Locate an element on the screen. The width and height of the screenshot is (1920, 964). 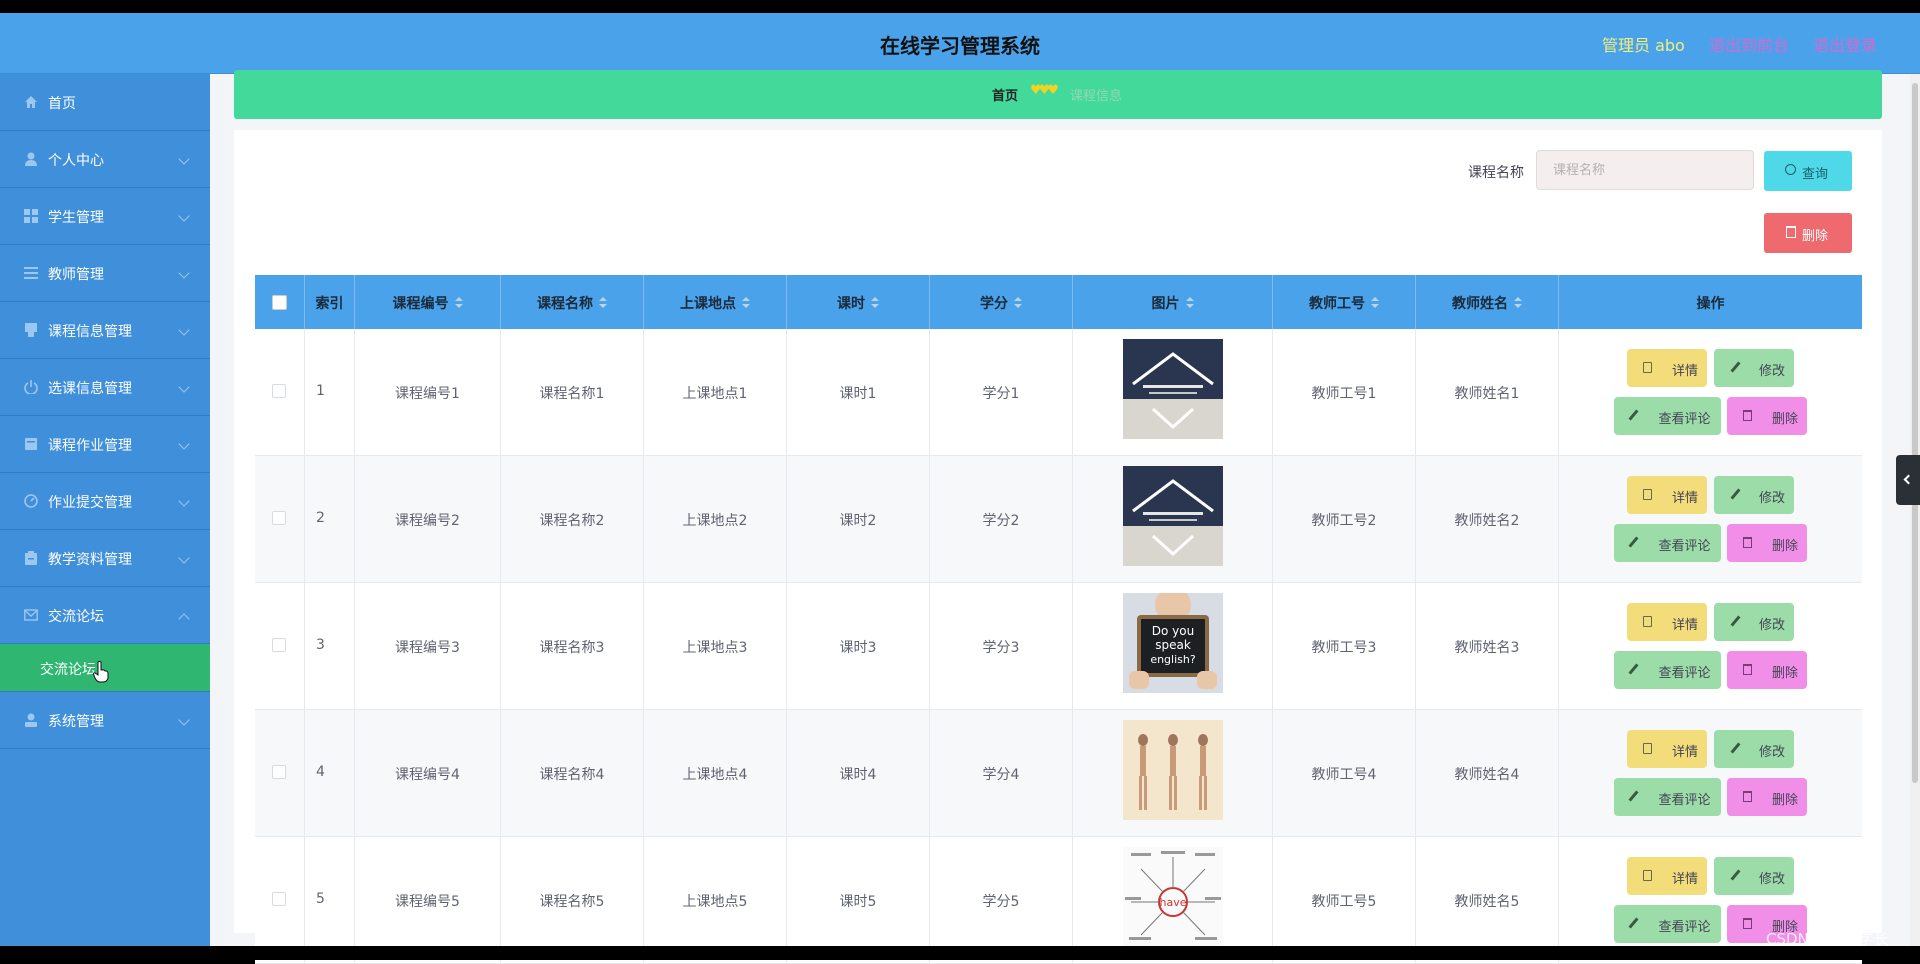
bottom-bar is located at coordinates (960, 953).